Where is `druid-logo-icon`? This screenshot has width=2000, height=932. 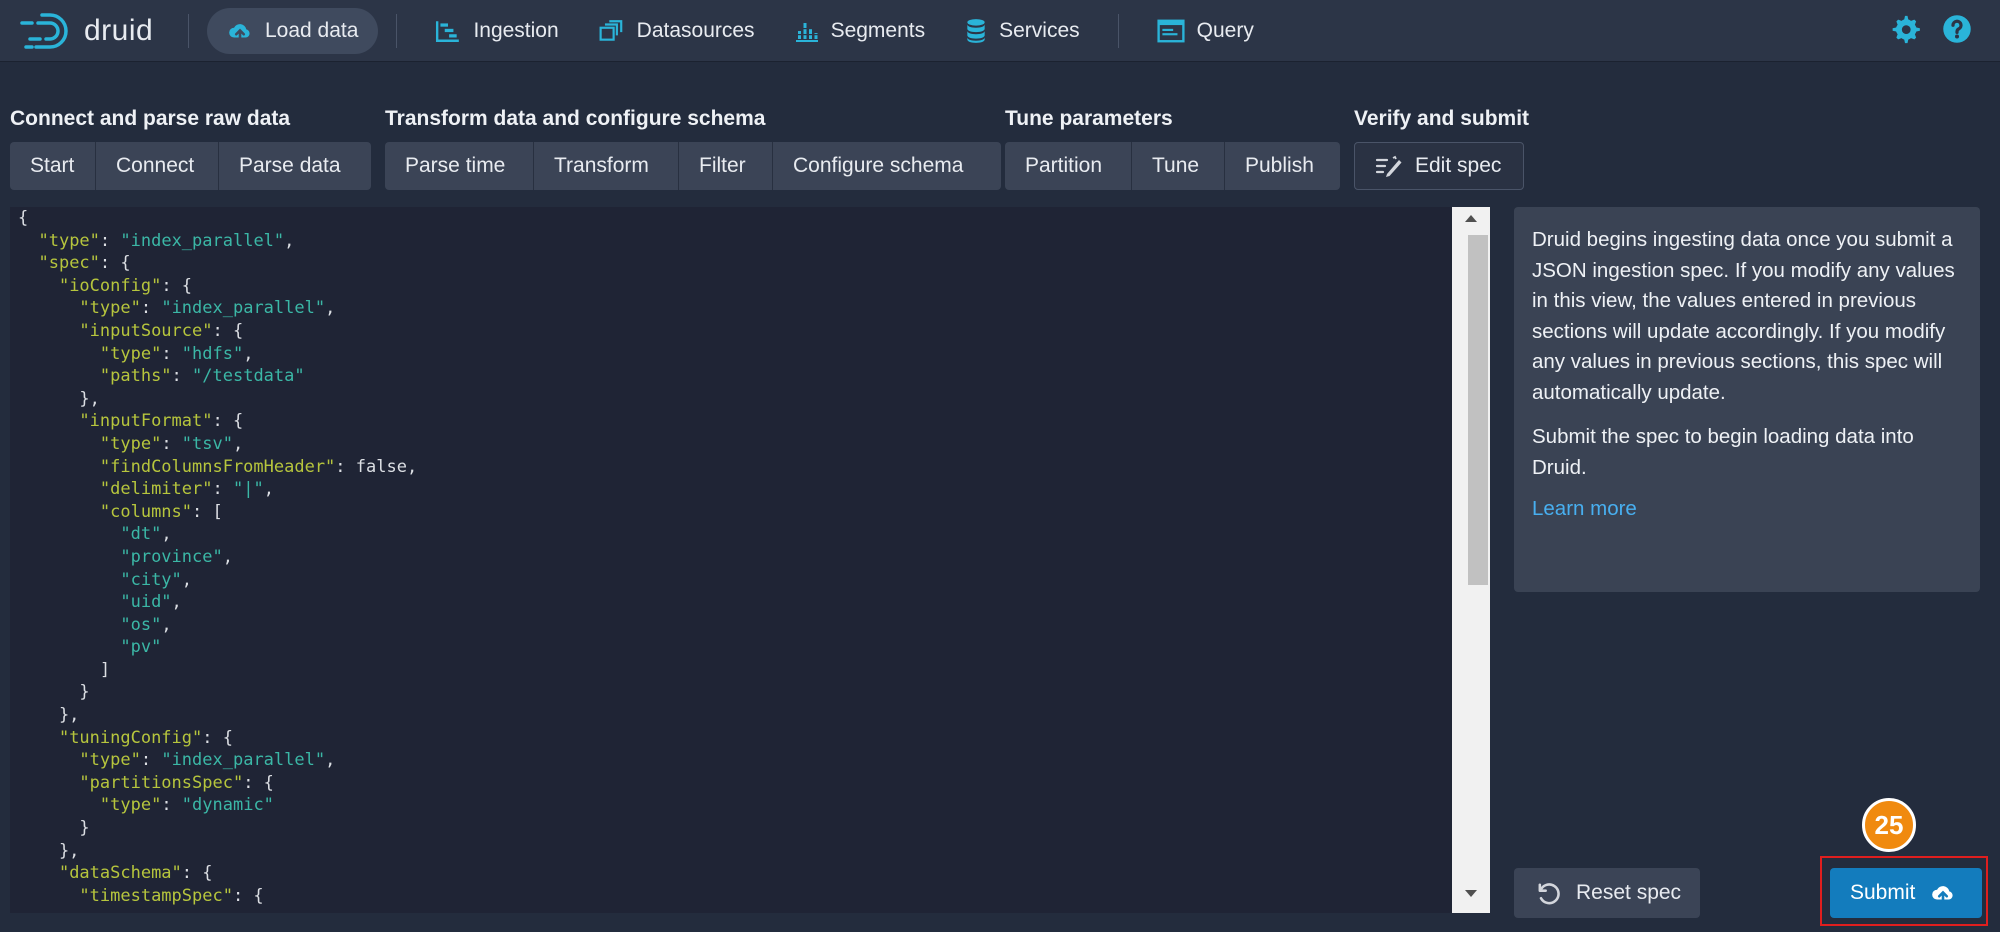 druid-logo-icon is located at coordinates (44, 30).